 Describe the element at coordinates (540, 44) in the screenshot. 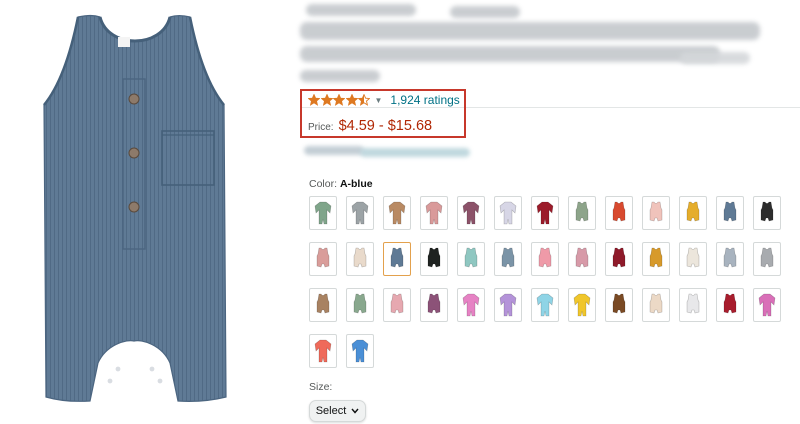

I see `redacted-product-title` at that location.